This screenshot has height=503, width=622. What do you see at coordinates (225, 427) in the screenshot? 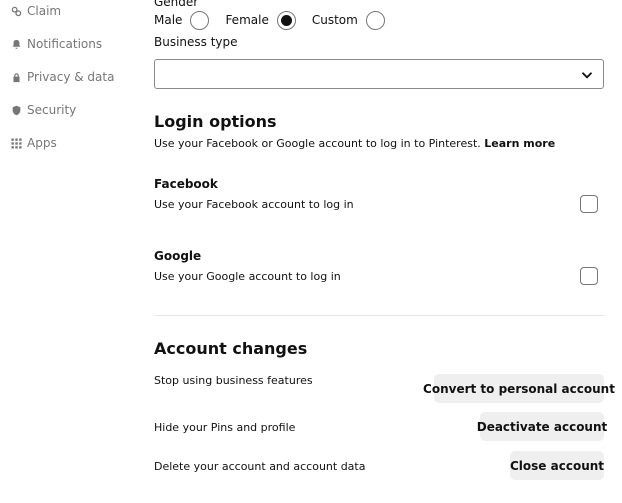
I see `hide-pins-text: Hide your Pins and profile` at bounding box center [225, 427].